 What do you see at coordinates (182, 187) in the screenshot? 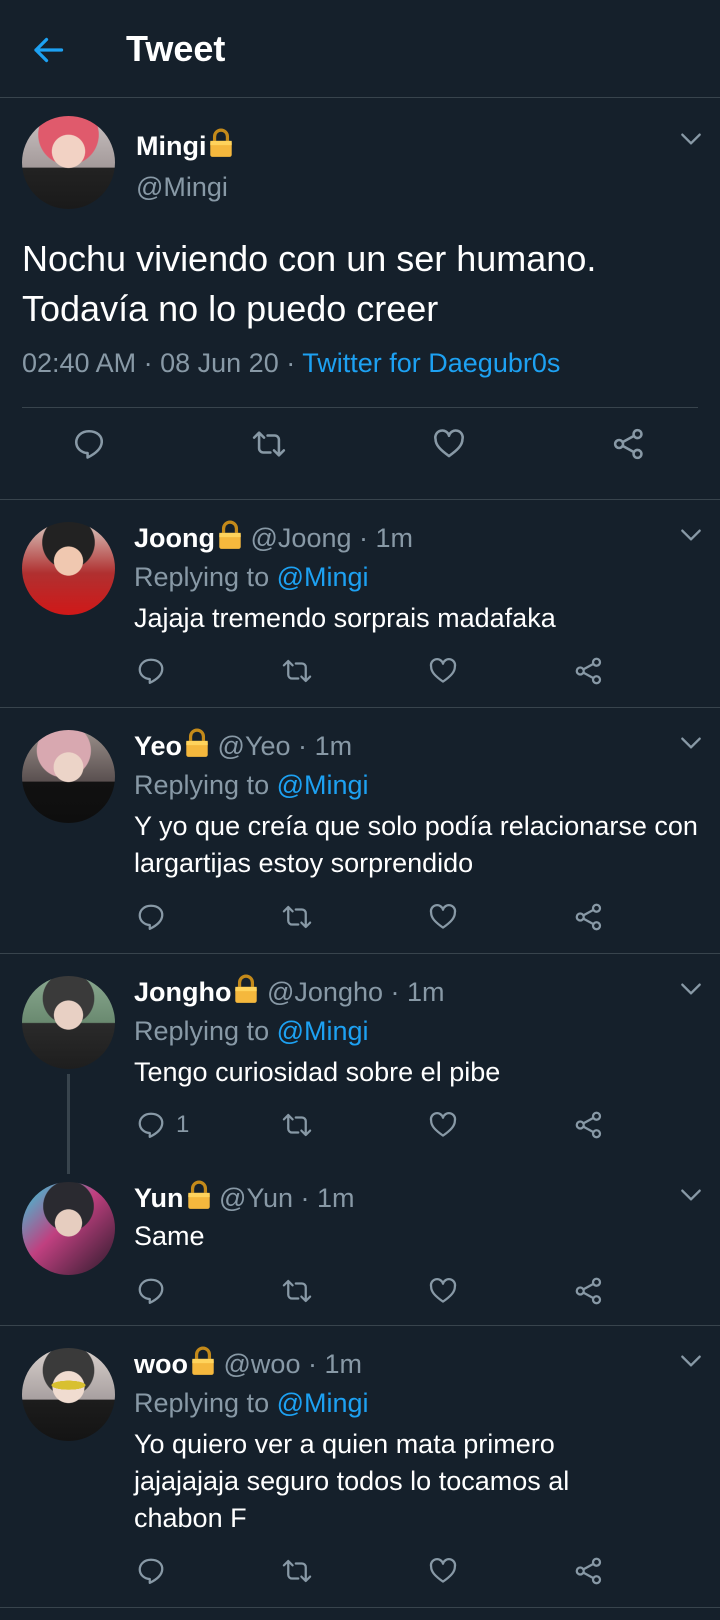
I see `author-handle: @Mingi` at bounding box center [182, 187].